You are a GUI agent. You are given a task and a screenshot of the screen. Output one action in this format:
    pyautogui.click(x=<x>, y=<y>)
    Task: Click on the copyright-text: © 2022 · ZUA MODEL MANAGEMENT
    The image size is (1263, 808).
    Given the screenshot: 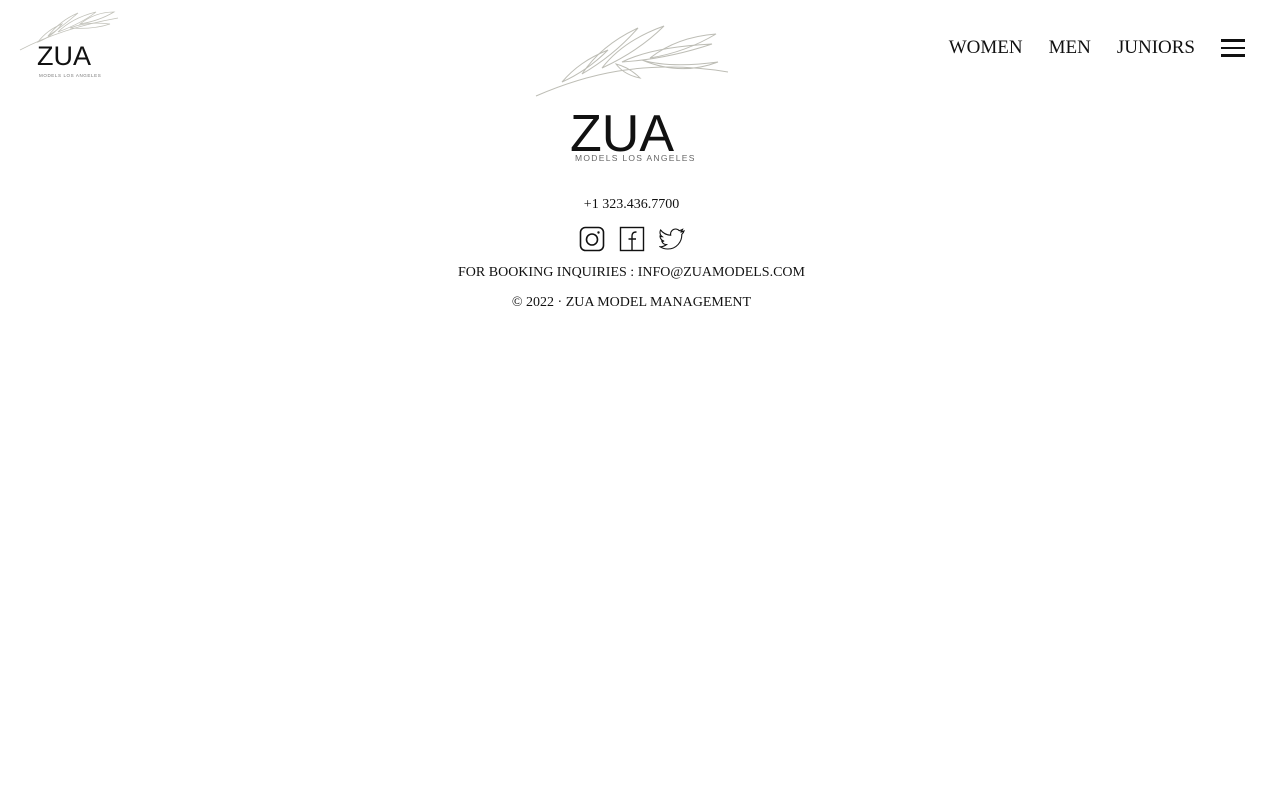 What is the action you would take?
    pyautogui.click(x=631, y=302)
    